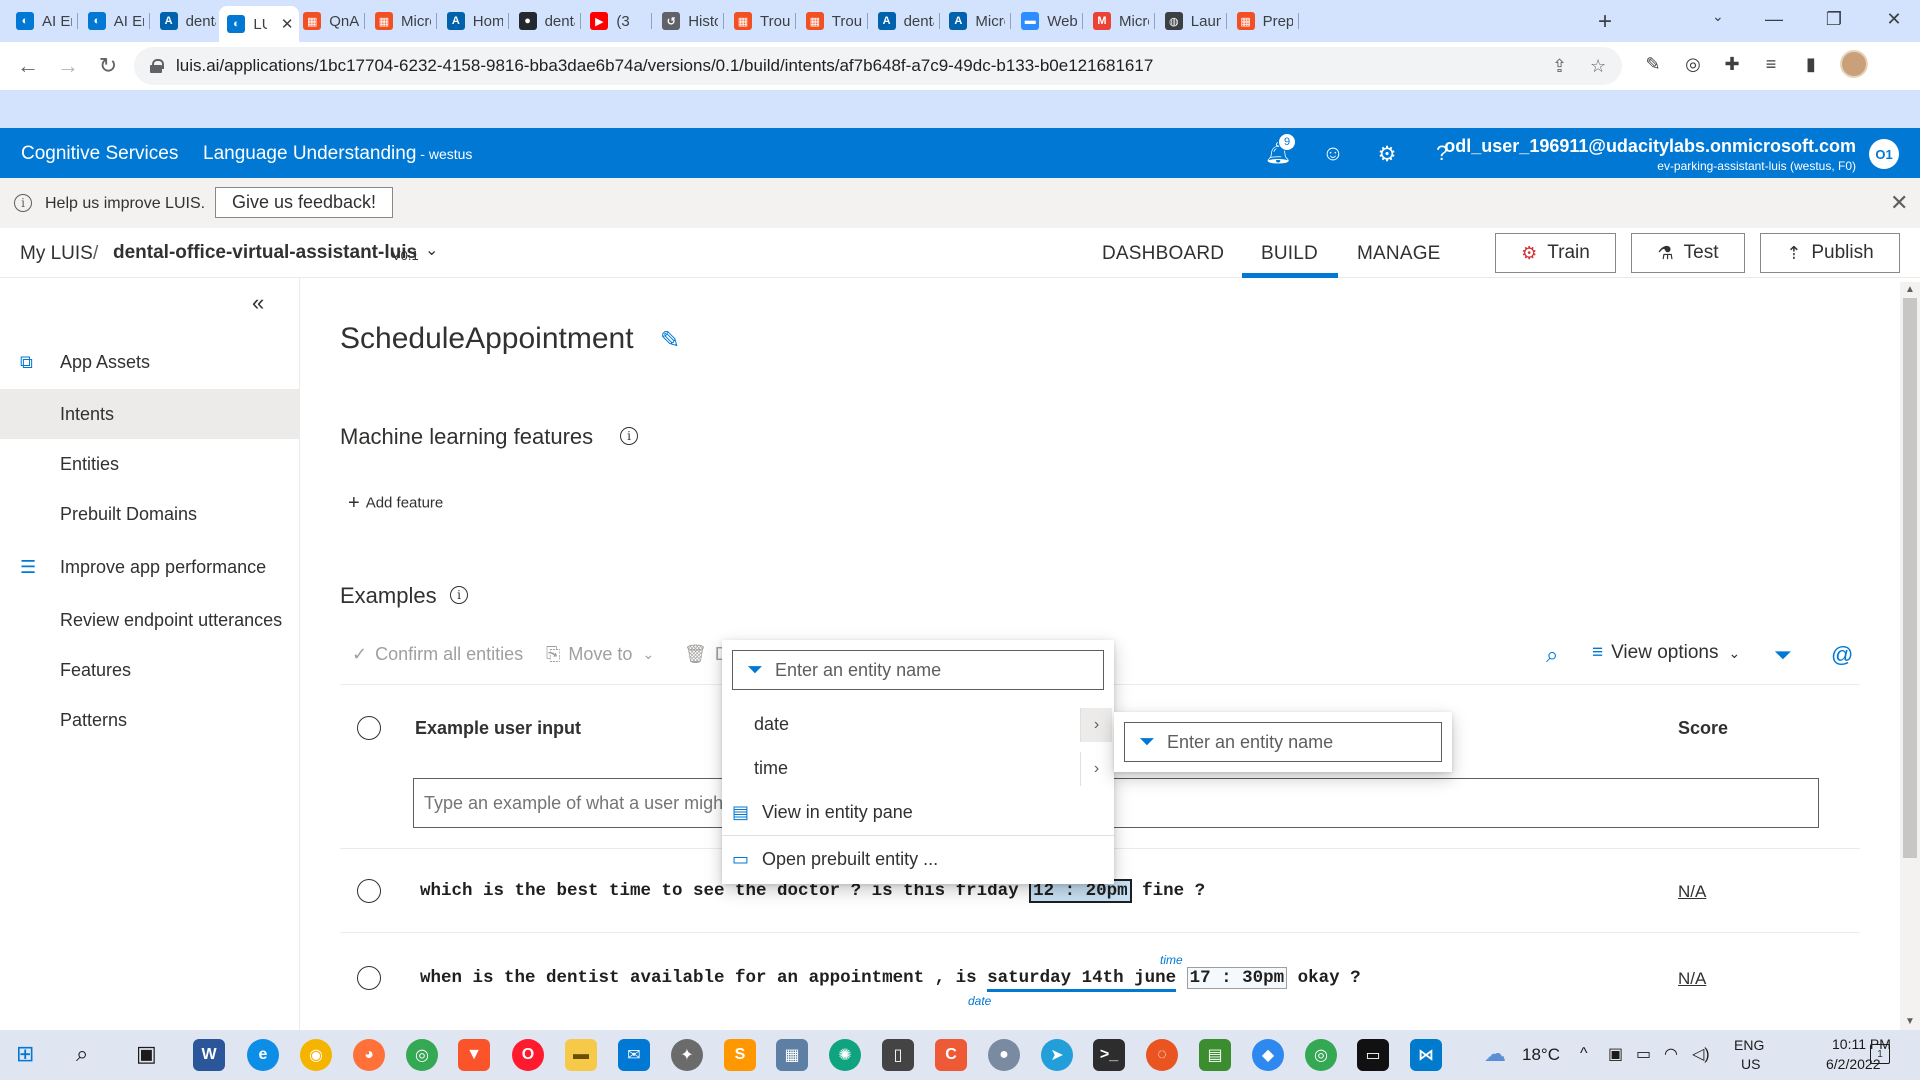  Describe the element at coordinates (1264, 21) in the screenshot. I see `browser-tab: ▦ Prepa` at that location.